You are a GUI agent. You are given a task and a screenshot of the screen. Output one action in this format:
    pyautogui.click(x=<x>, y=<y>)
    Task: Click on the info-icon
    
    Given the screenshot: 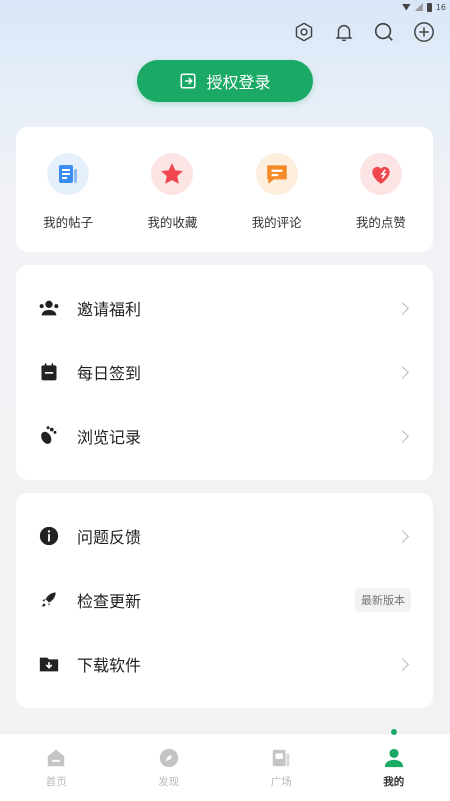 What is the action you would take?
    pyautogui.click(x=49, y=536)
    